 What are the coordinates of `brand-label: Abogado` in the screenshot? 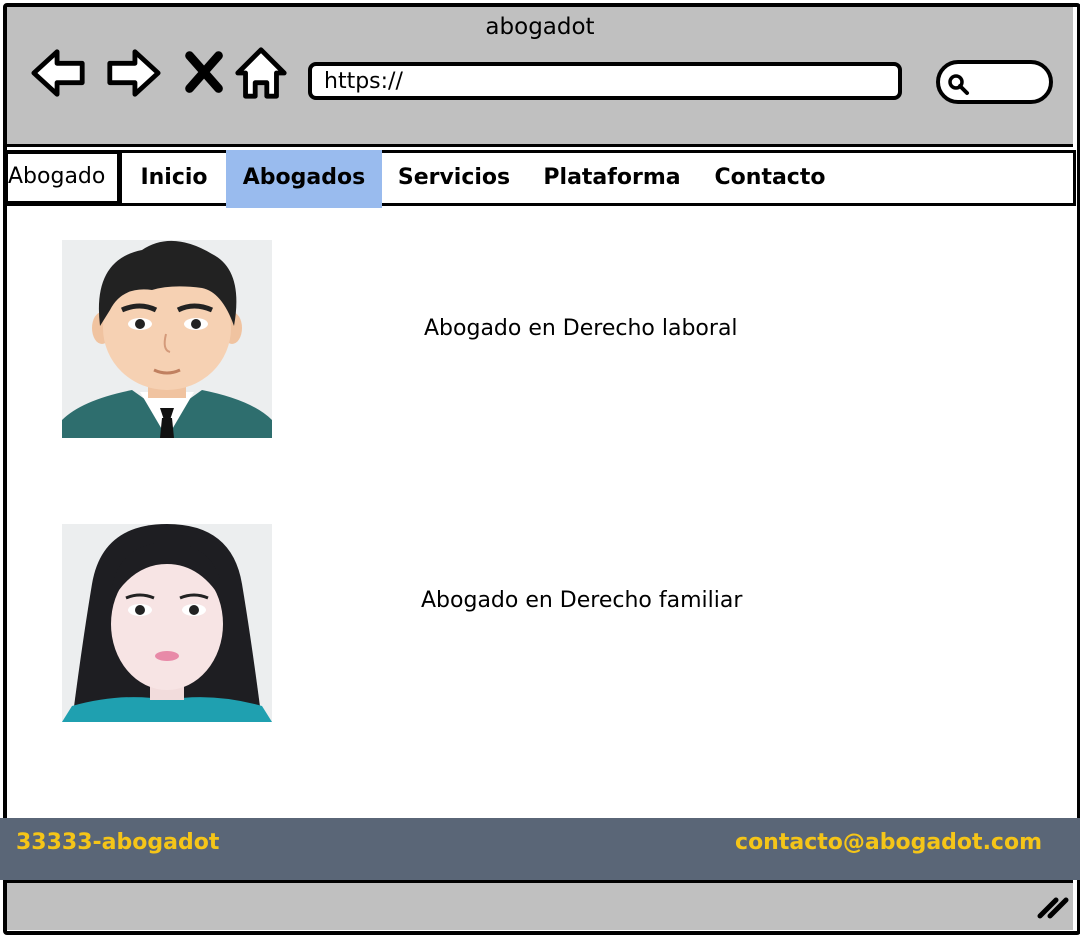 It's located at (57, 176).